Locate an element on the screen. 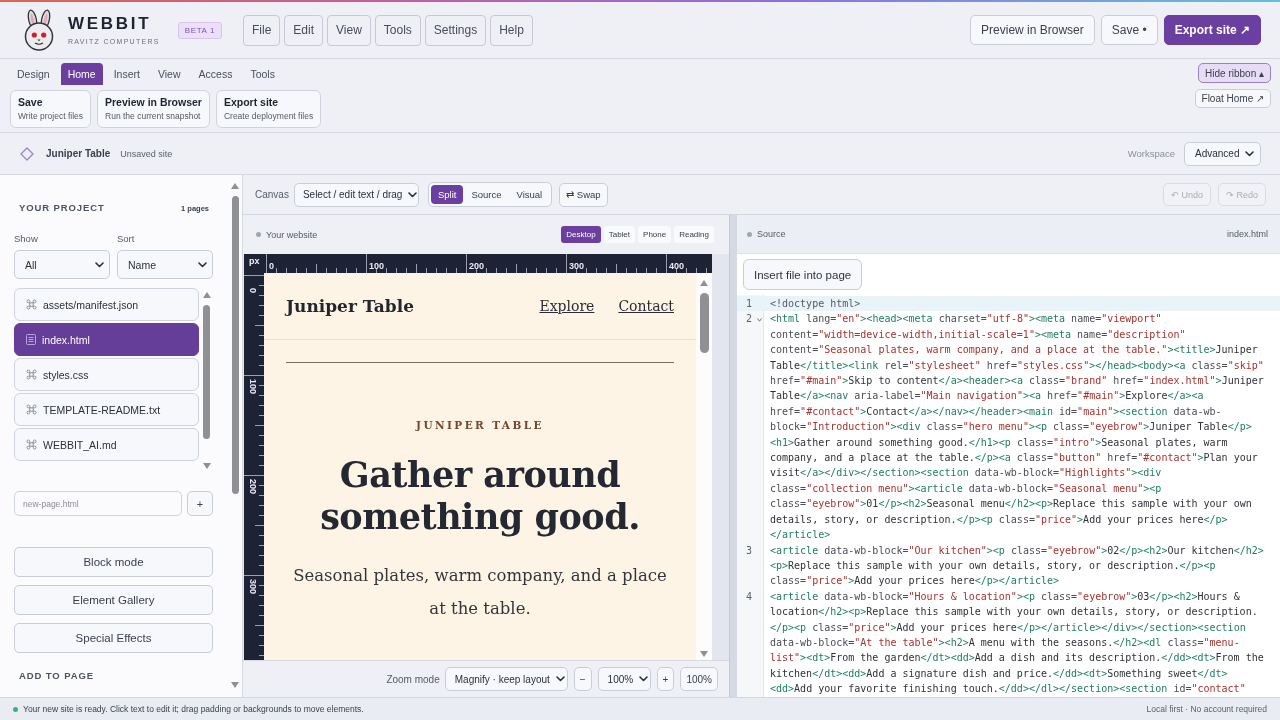  code-line: <html lang="en"><head><meta charset="utf-8"><meta name="viewport" is located at coordinates (966, 319).